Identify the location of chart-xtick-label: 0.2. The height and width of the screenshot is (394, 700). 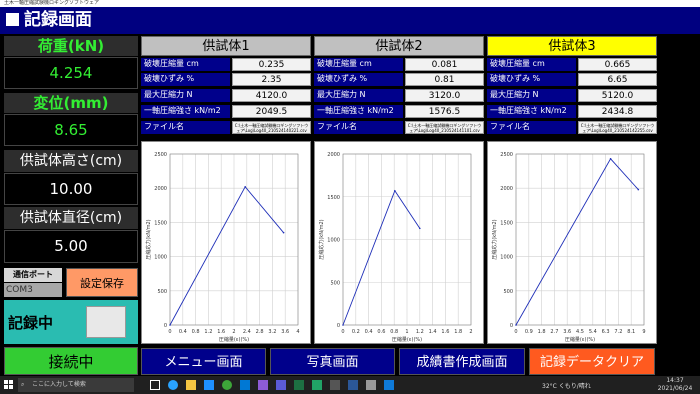
(356, 332).